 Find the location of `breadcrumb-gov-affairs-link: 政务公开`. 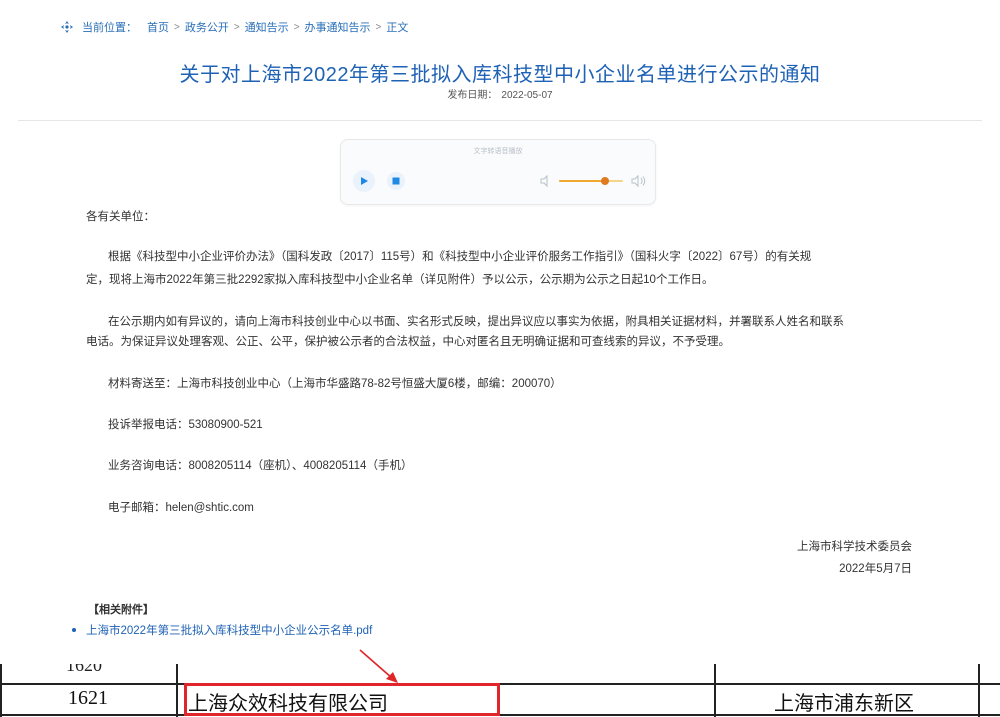

breadcrumb-gov-affairs-link: 政务公开 is located at coordinates (207, 27).